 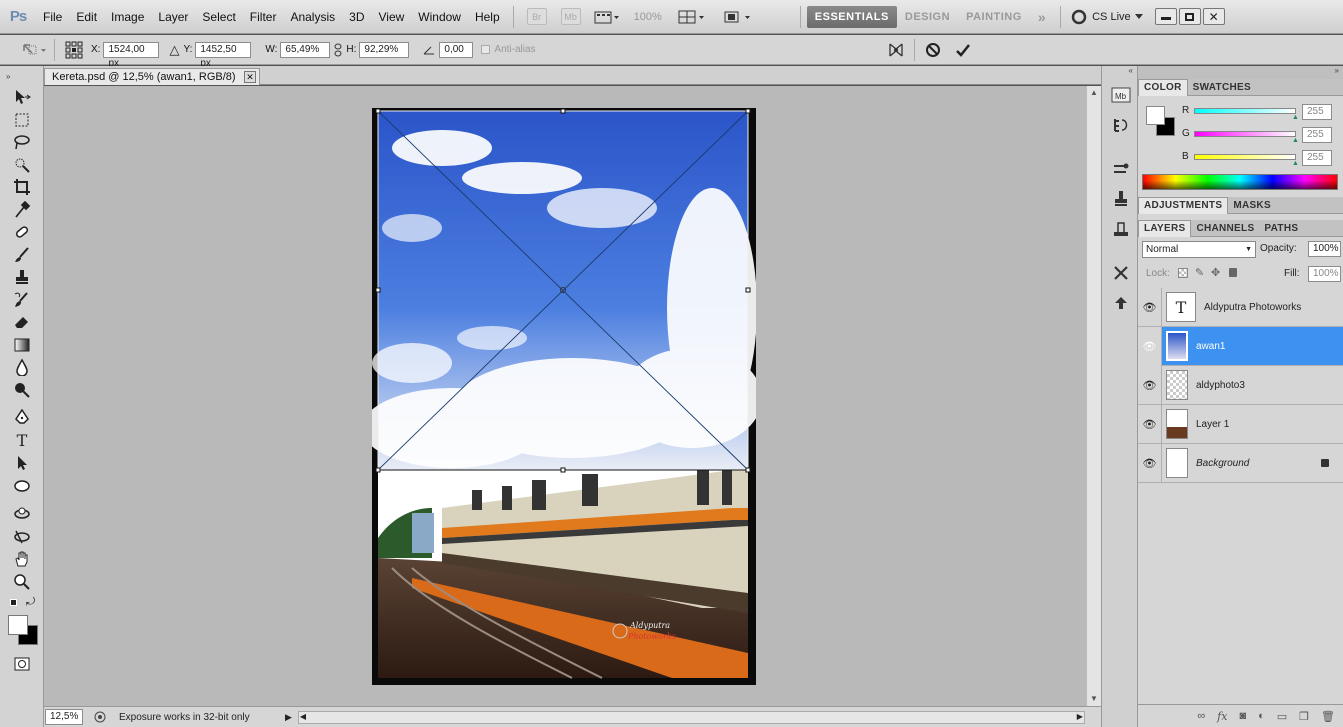 I want to click on adjustment-layer-icon: ◐, so click(x=1261, y=716).